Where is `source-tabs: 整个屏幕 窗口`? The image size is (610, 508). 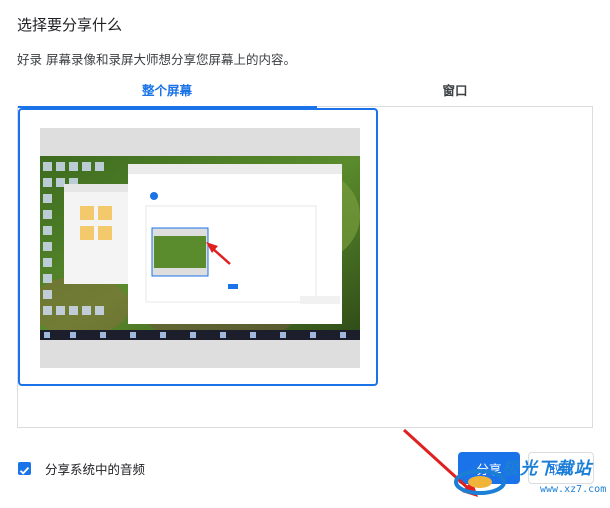
source-tabs: 整个屏幕 窗口 is located at coordinates (305, 93).